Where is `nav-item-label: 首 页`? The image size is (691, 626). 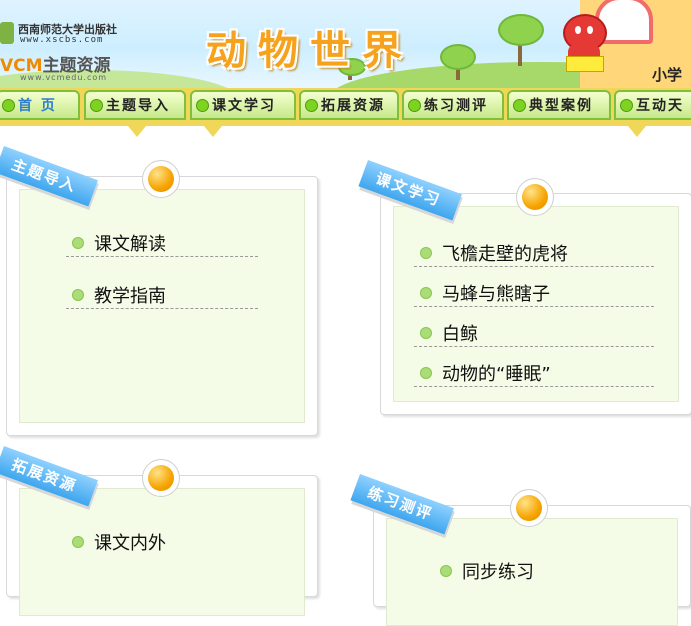
nav-item-label: 首 页 is located at coordinates (37, 106).